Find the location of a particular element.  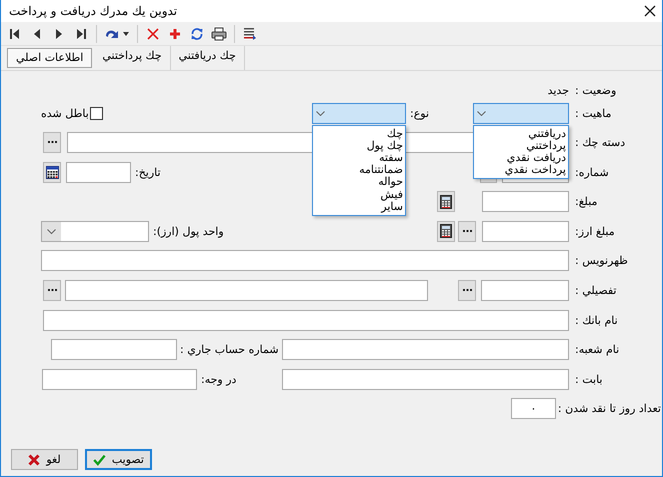

field-label: نام شعبه: is located at coordinates (597, 349).